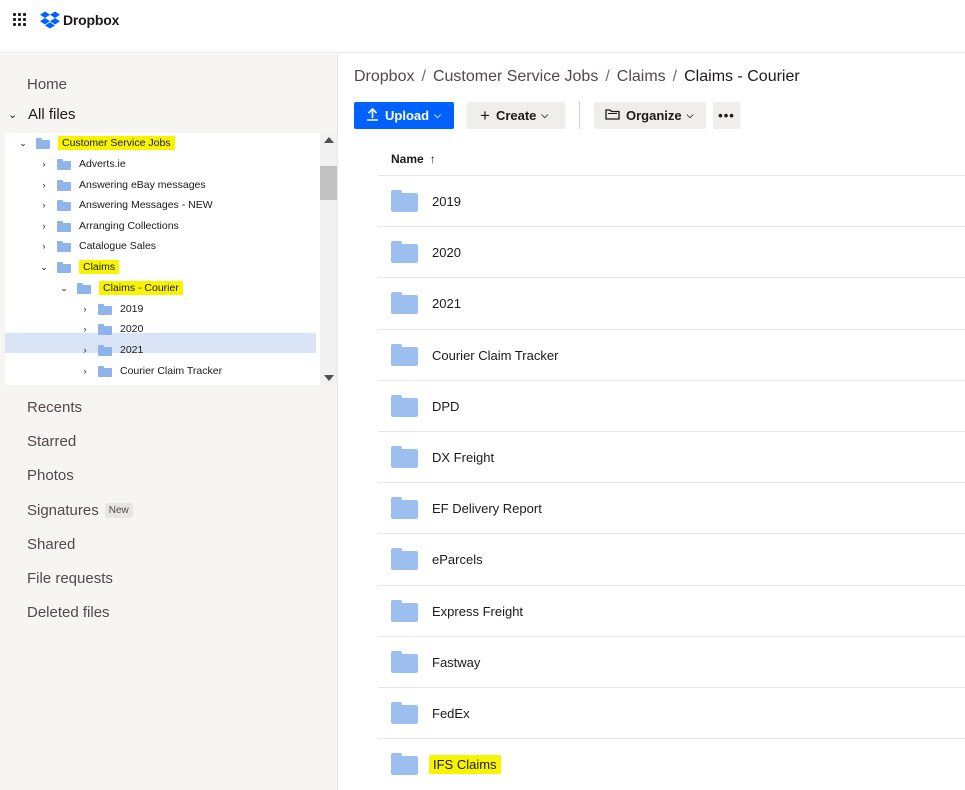 Image resolution: width=965 pixels, height=790 pixels. I want to click on upload-icon, so click(372, 115).